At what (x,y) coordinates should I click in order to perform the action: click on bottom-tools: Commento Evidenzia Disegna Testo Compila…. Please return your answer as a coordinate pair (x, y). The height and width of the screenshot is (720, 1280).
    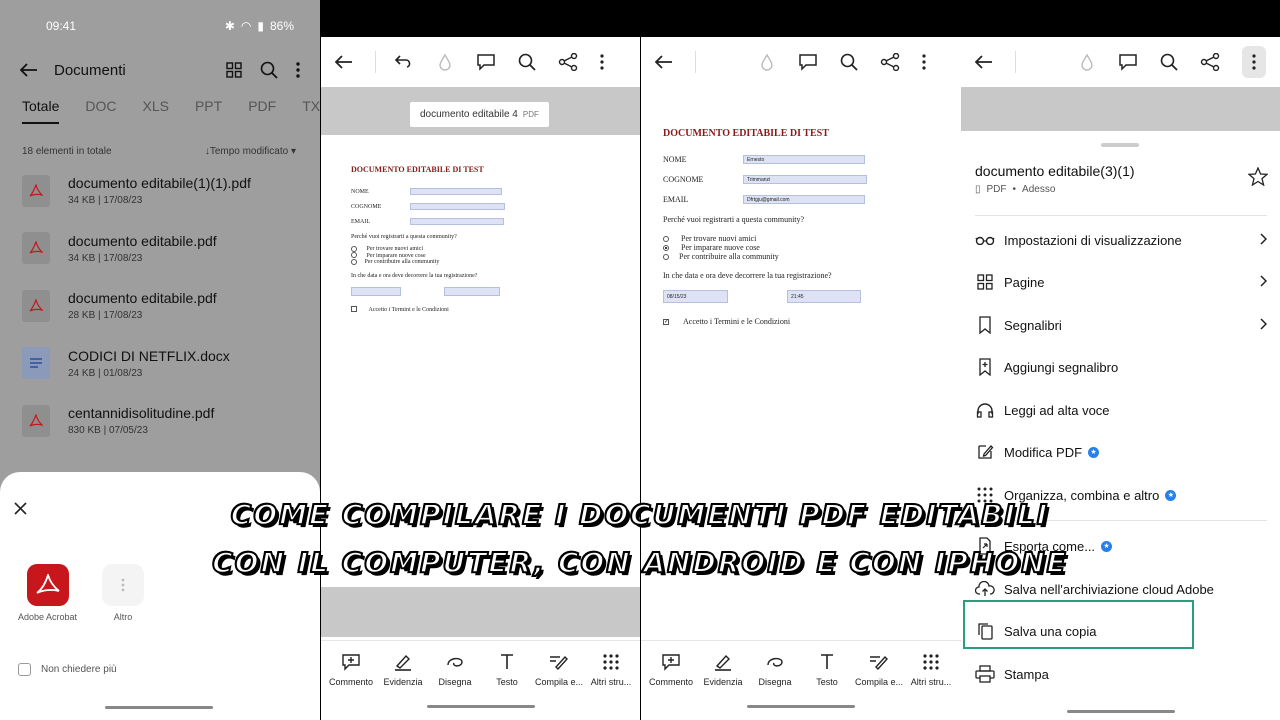
    Looking at the image, I should click on (801, 670).